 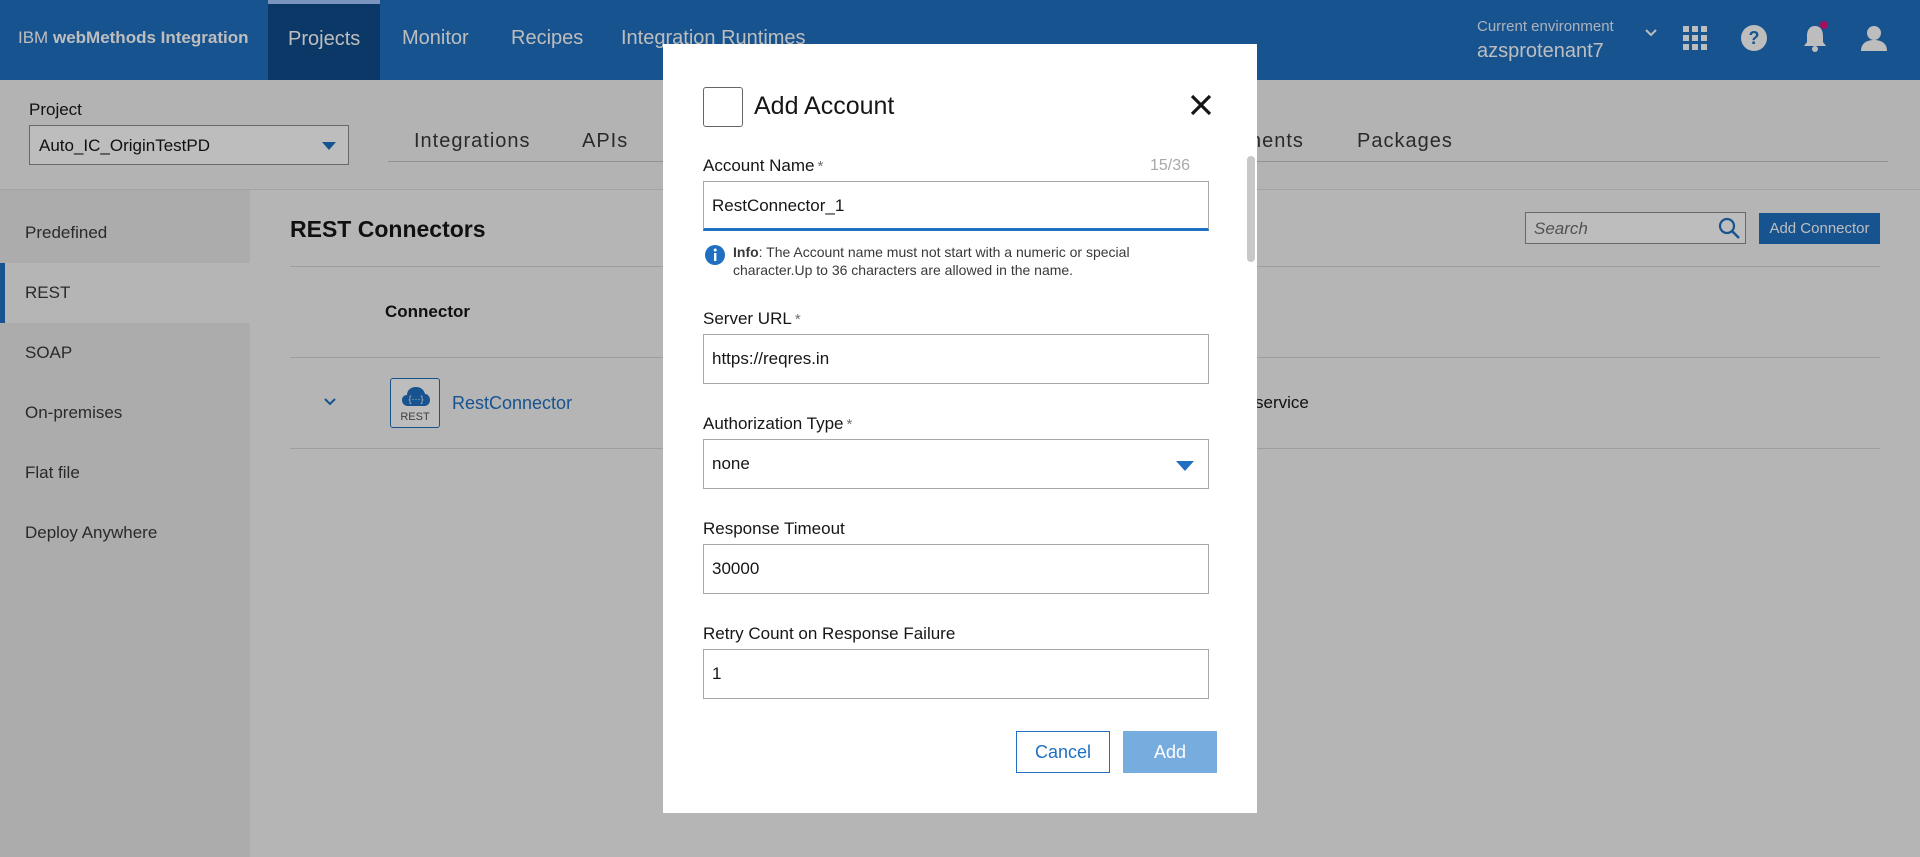 What do you see at coordinates (759, 165) in the screenshot?
I see `account-name-label-text: Account Name` at bounding box center [759, 165].